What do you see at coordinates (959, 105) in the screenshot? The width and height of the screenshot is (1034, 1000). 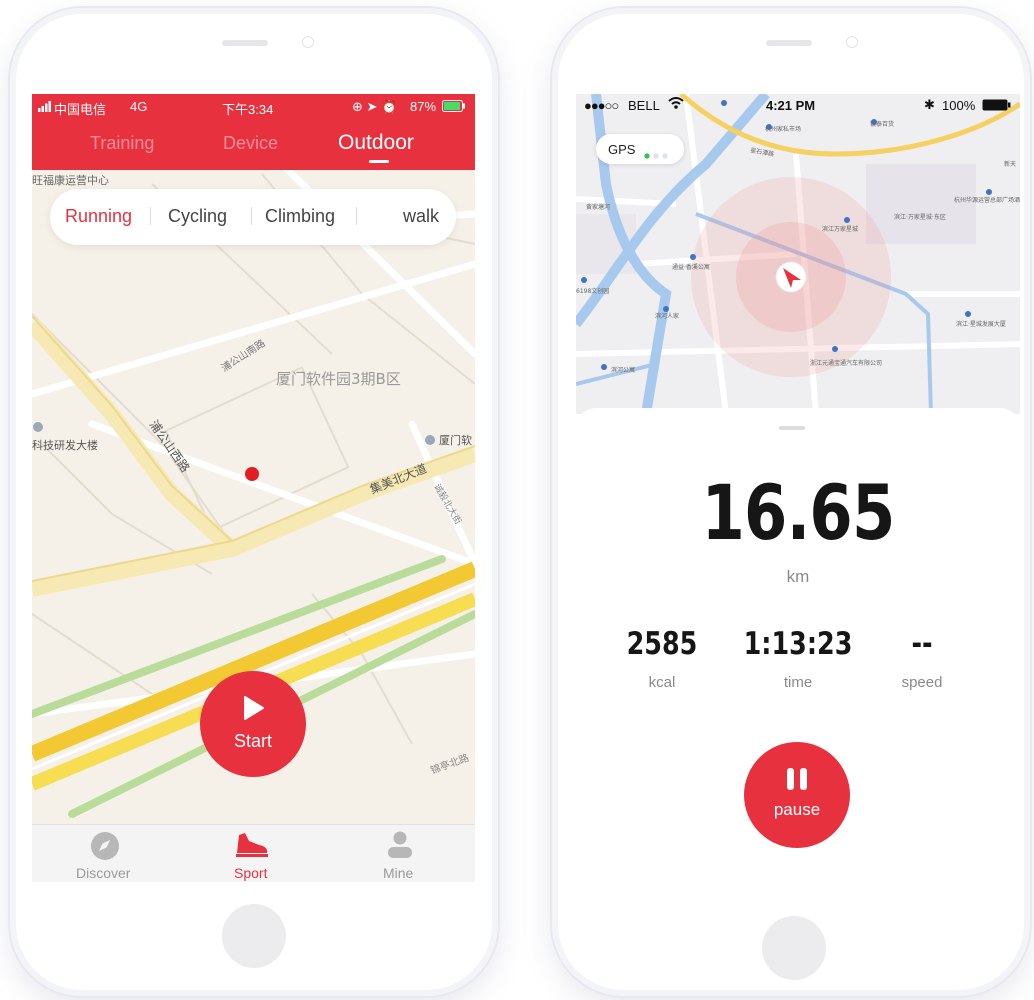 I see `battery-percent: 100%` at bounding box center [959, 105].